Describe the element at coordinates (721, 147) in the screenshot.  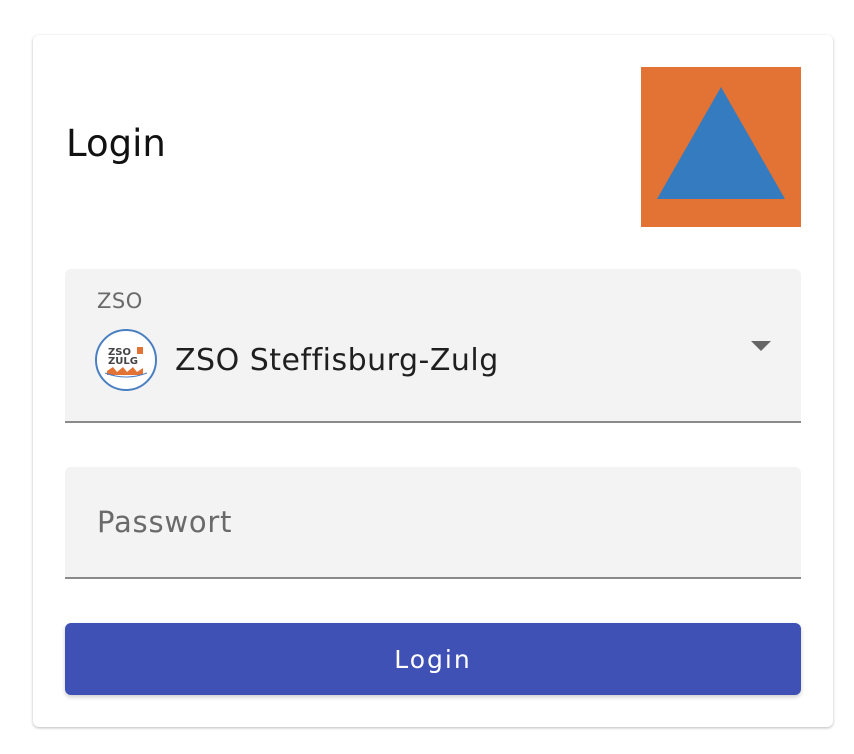
I see `civil-protection-triangle-icon` at that location.